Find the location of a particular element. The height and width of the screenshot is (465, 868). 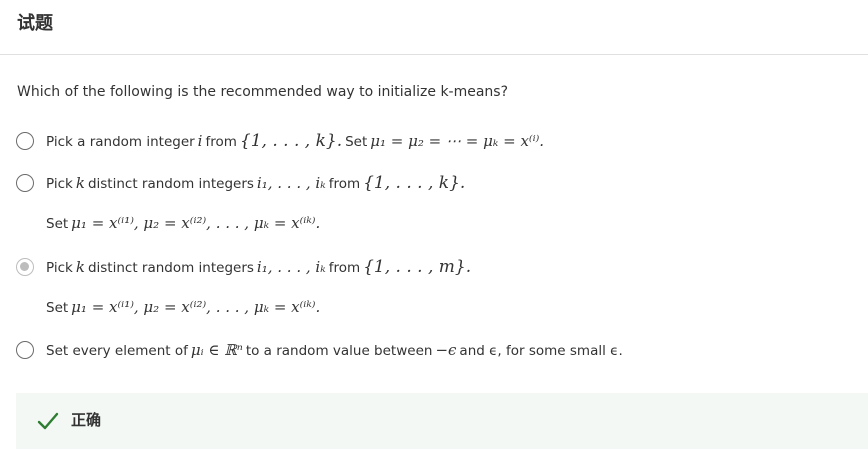

page-header: 试题 is located at coordinates (434, 27).